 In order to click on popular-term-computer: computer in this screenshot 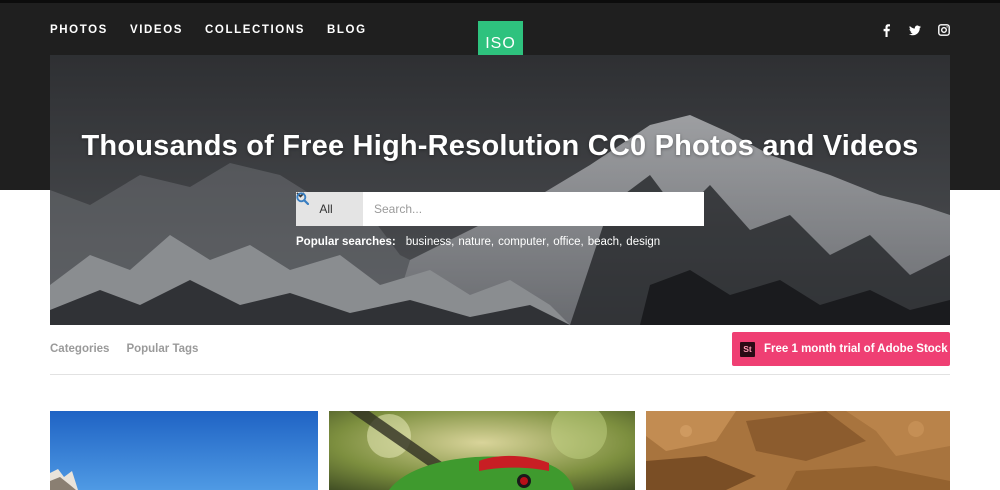, I will do `click(522, 242)`.